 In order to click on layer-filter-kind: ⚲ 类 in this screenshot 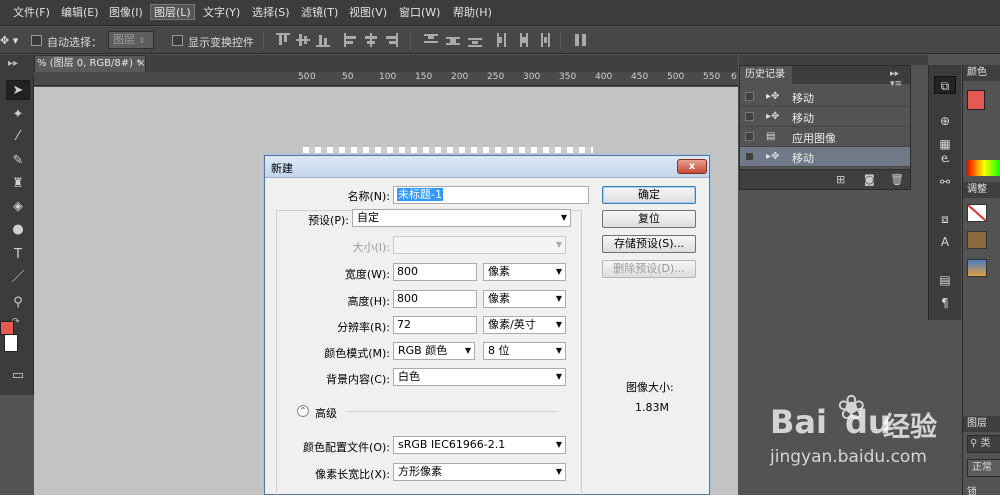, I will do `click(983, 444)`.